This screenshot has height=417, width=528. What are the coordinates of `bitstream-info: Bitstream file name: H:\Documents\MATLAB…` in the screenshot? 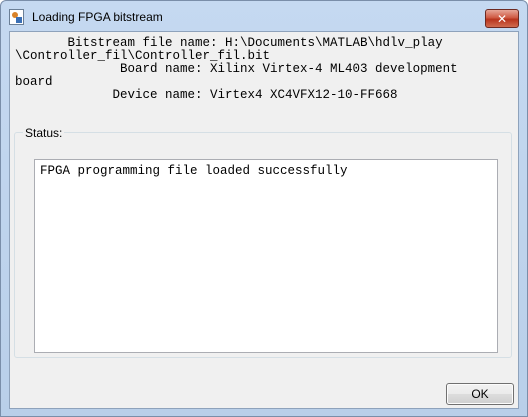 It's located at (264, 69).